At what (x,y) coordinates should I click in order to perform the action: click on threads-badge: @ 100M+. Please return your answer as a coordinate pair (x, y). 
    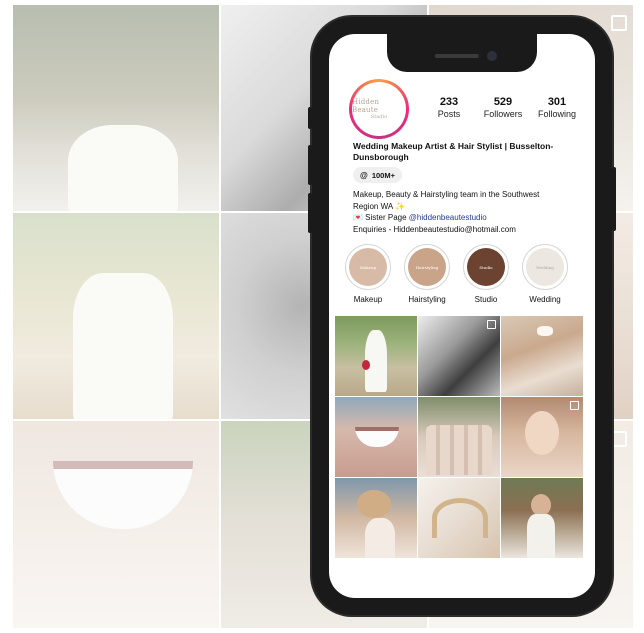
    Looking at the image, I should click on (377, 175).